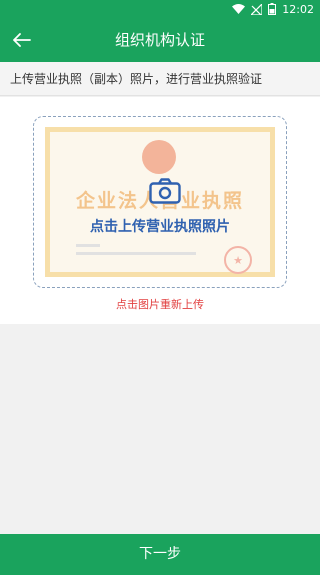 This screenshot has height=575, width=320. Describe the element at coordinates (272, 9) in the screenshot. I see `battery-icon` at that location.